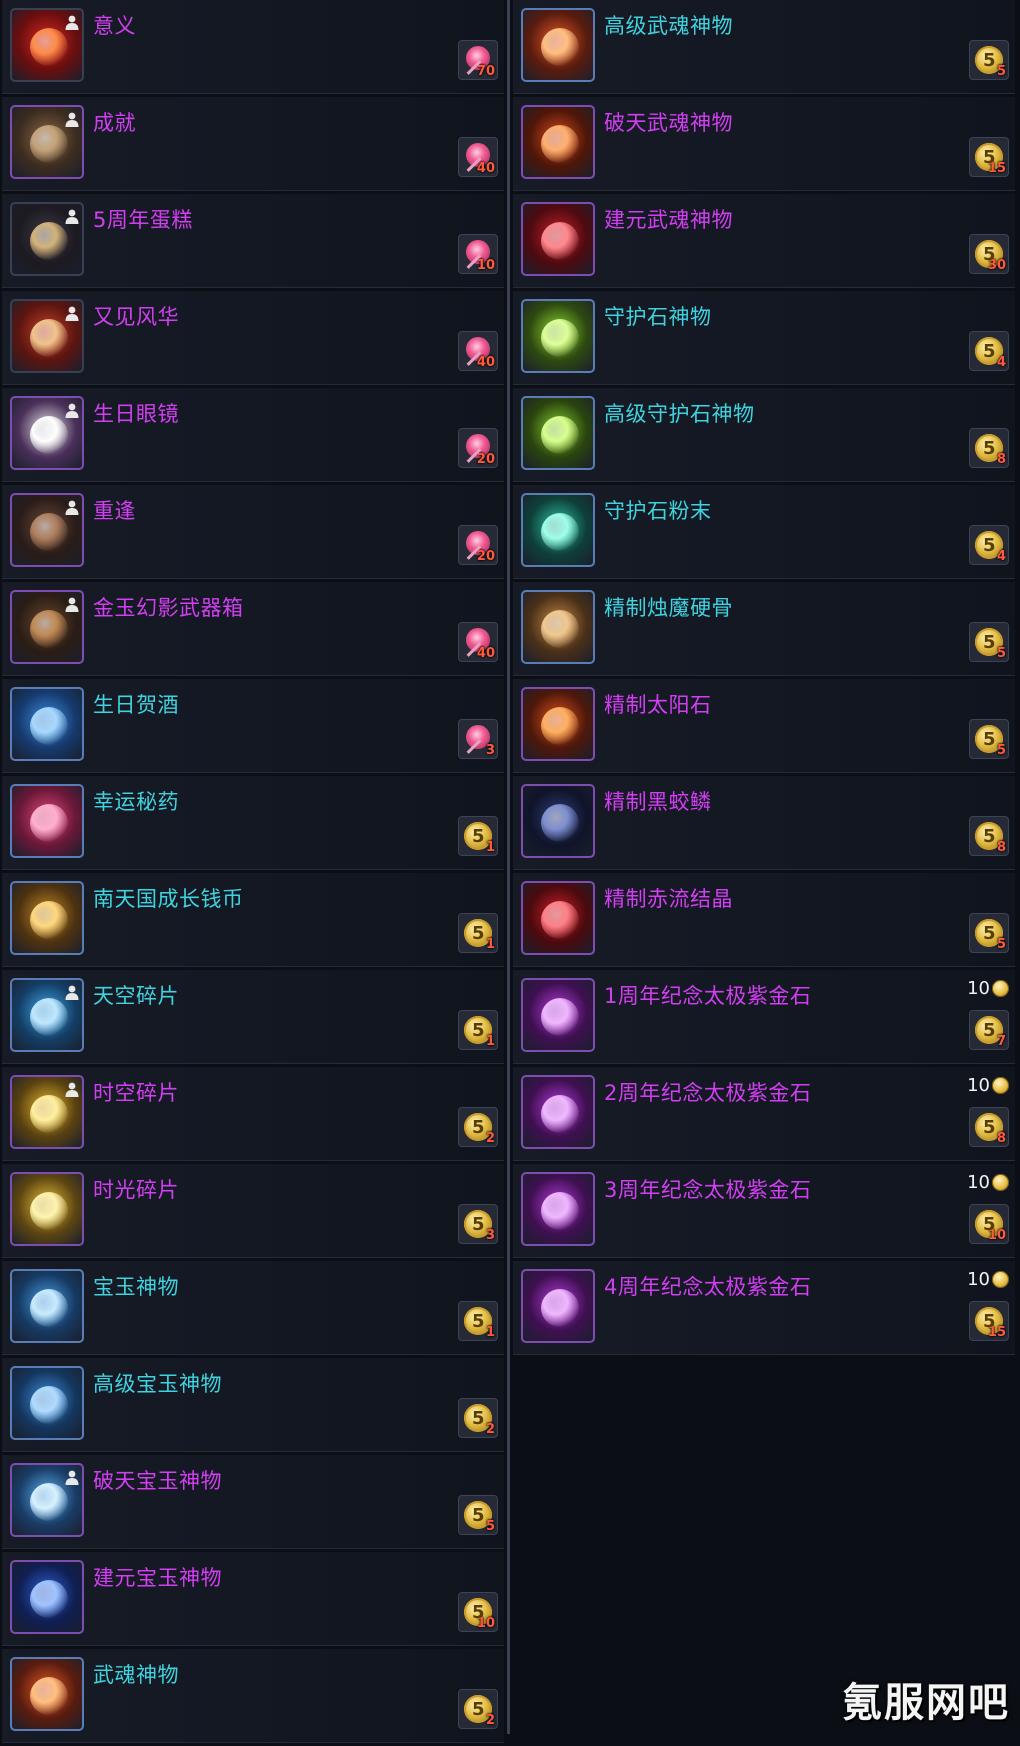 This screenshot has width=1020, height=1746. I want to click on item-row: 金玉幻影武器箱 40, so click(253, 629).